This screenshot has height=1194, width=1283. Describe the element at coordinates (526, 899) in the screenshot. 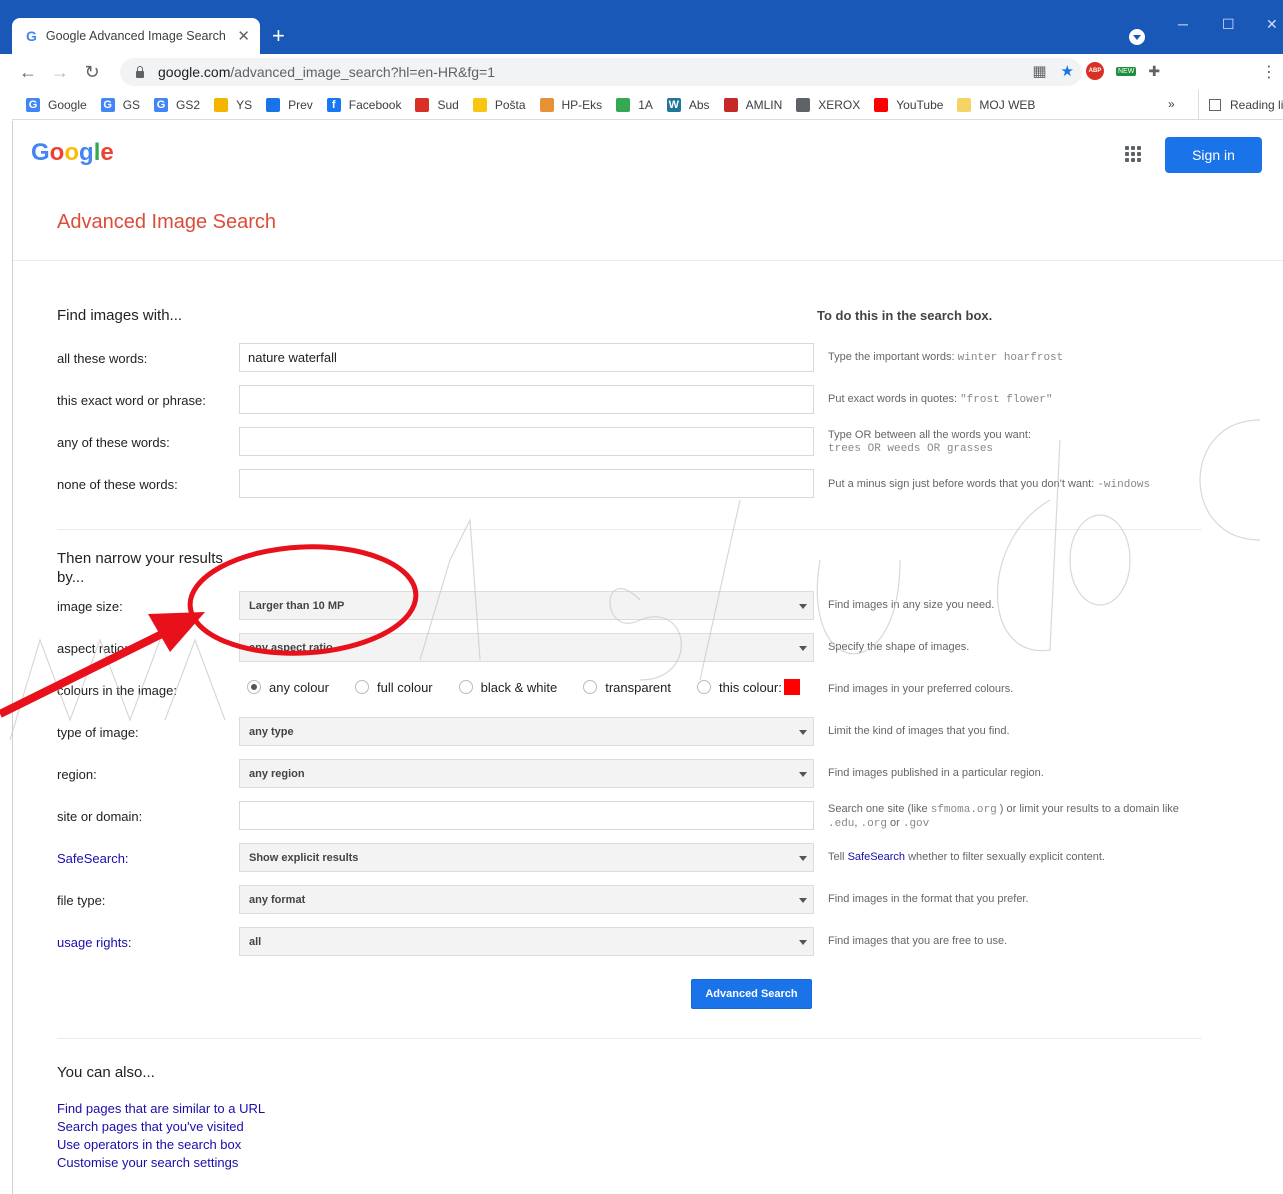

I see `file-type-select: any format` at that location.